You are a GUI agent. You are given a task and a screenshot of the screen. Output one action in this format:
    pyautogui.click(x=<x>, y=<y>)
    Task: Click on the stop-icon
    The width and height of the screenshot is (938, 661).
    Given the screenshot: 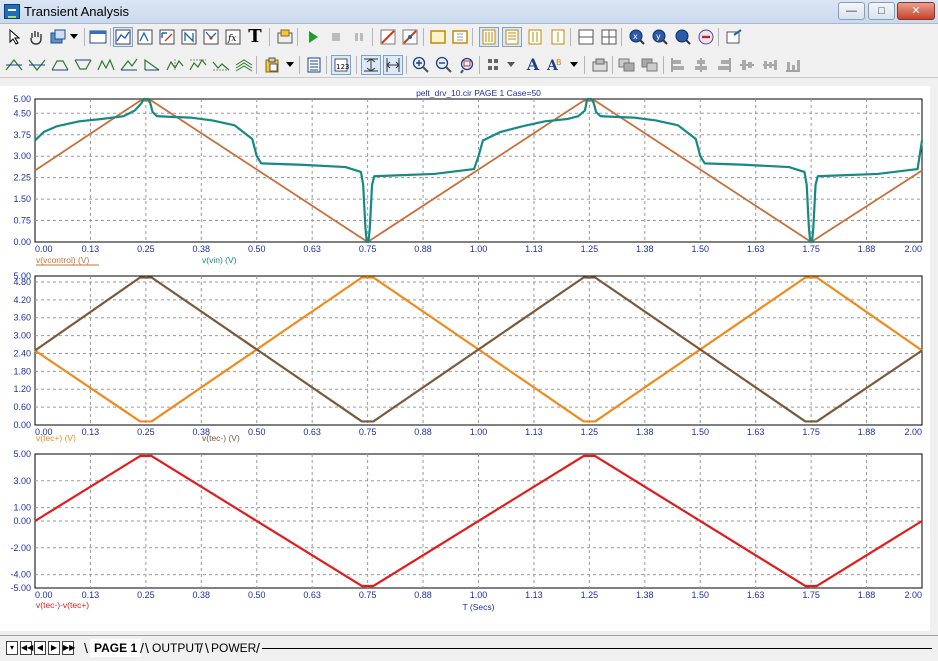 What is the action you would take?
    pyautogui.click(x=336, y=37)
    